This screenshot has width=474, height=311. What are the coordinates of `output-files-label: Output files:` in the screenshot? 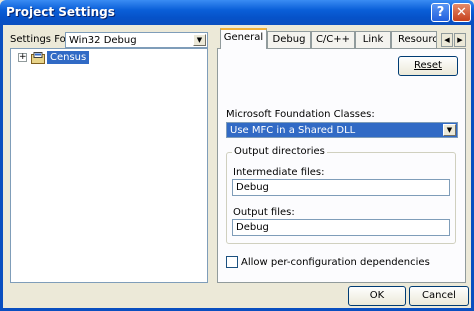 It's located at (264, 212).